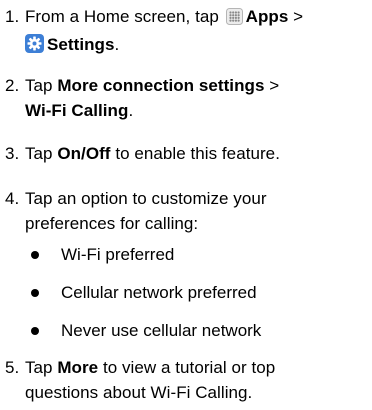 Image resolution: width=372 pixels, height=410 pixels. I want to click on step-number: 2., so click(12, 85).